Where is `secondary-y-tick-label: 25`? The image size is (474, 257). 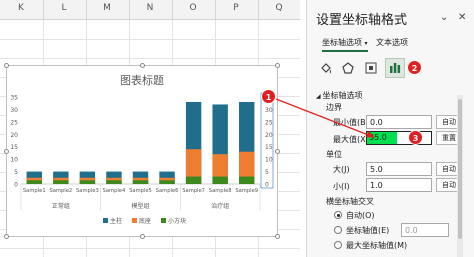
secondary-y-tick-label: 25 is located at coordinates (269, 122).